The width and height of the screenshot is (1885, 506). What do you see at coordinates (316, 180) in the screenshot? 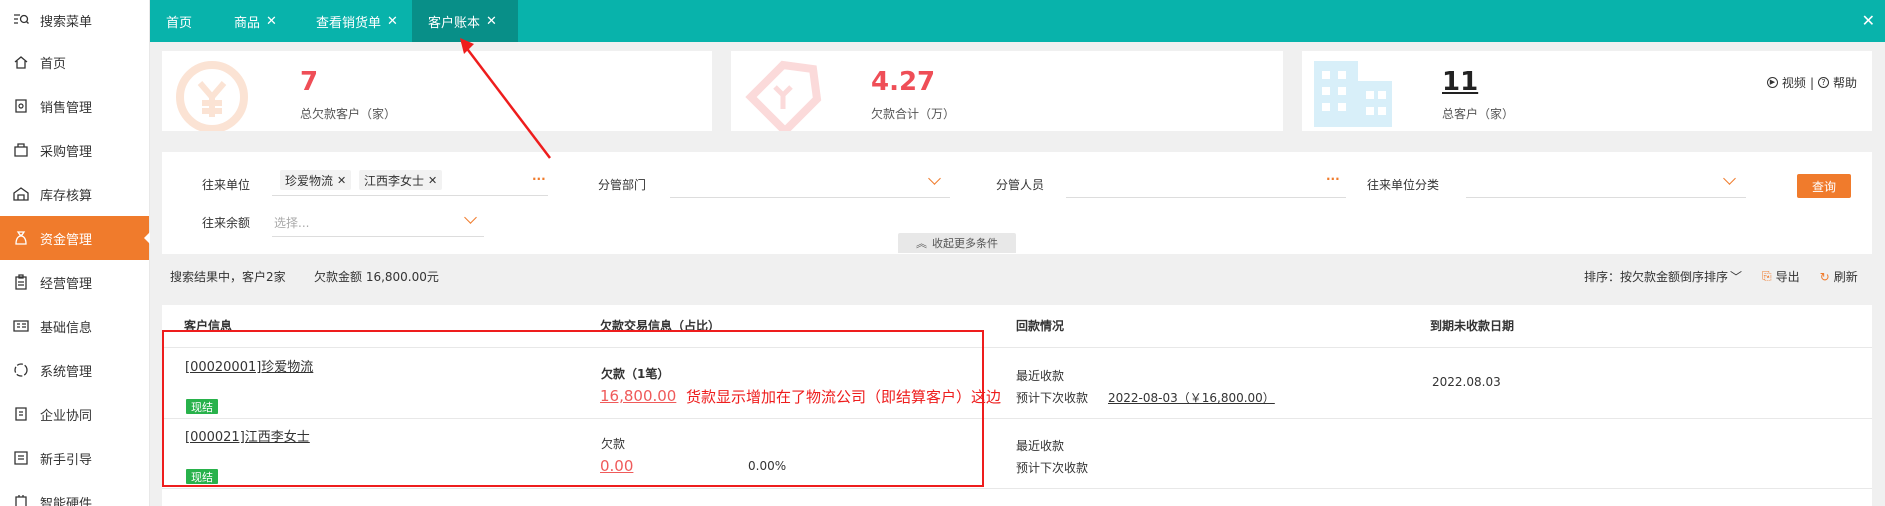
I see `partner-chip: 珍爱物流 ✕` at bounding box center [316, 180].